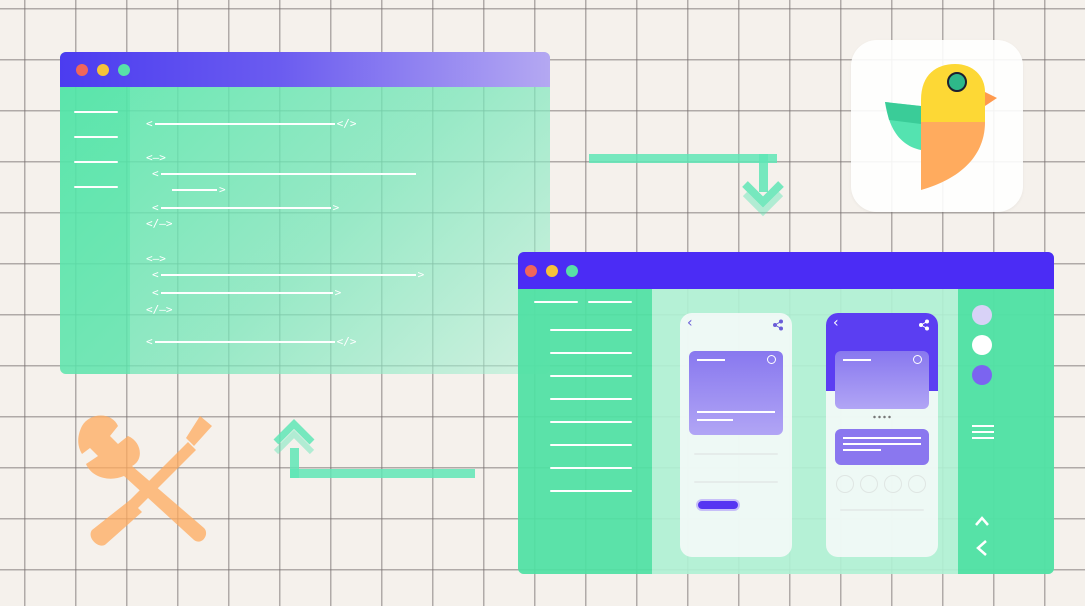 The image size is (1085, 606). I want to click on wrench-screwdriver-icon, so click(145, 480).